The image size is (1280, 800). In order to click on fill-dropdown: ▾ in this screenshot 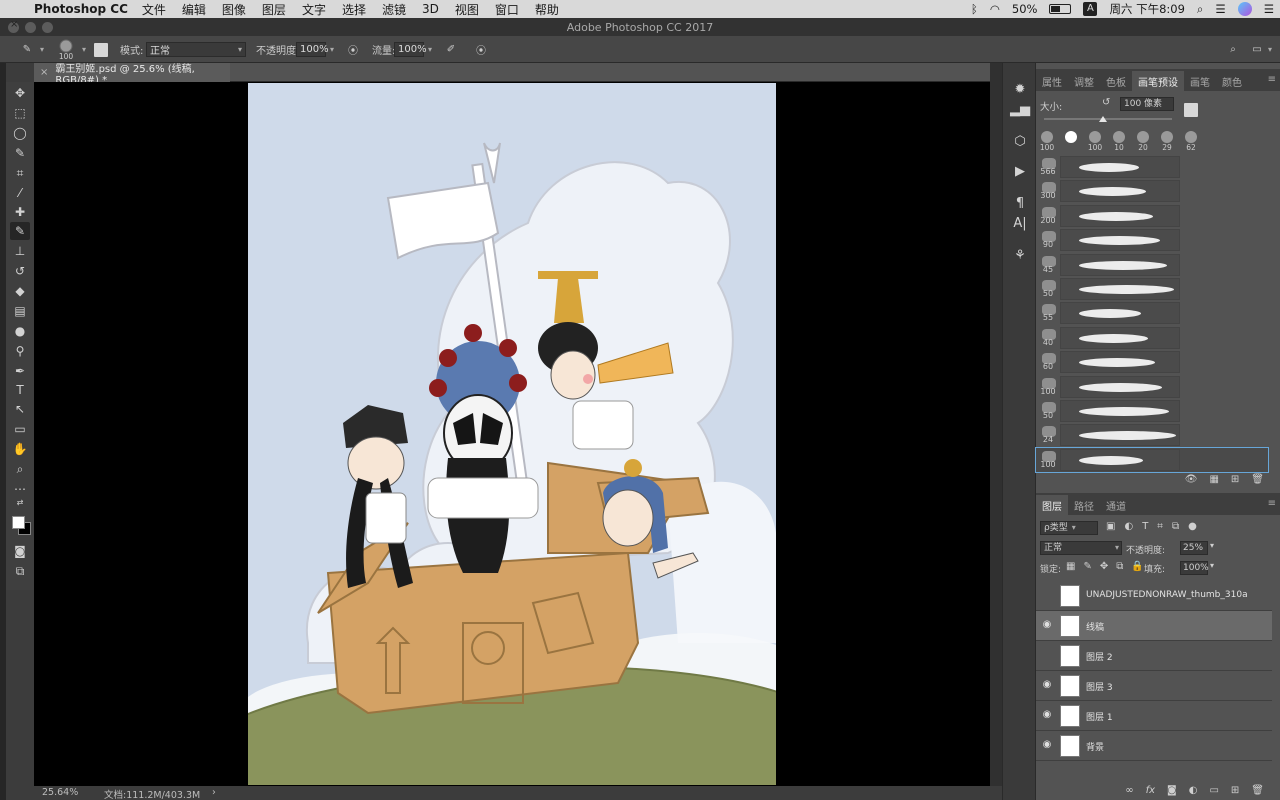, I will do `click(1212, 565)`.